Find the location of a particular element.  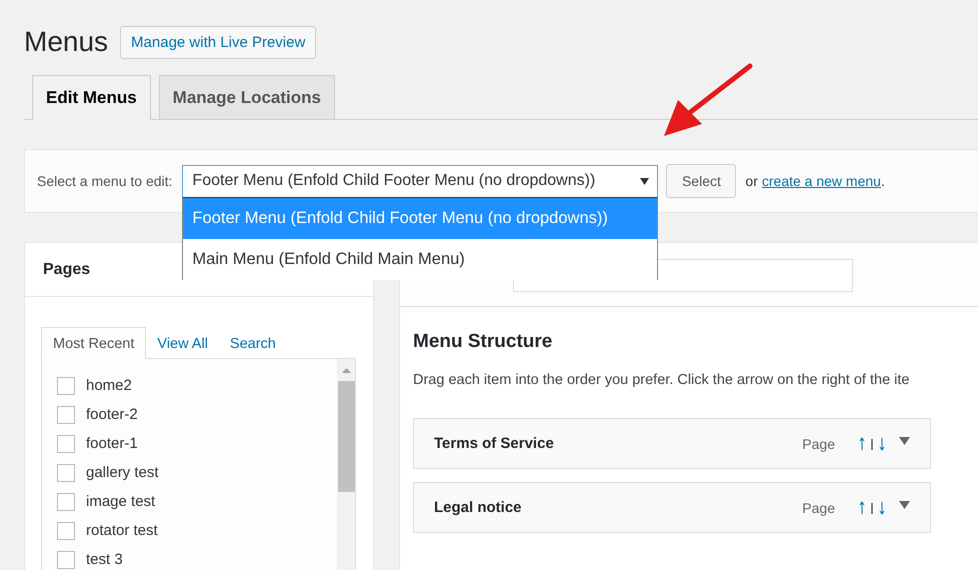

dropdown-option: Main Menu (Enfold Child Main Menu) is located at coordinates (420, 259).